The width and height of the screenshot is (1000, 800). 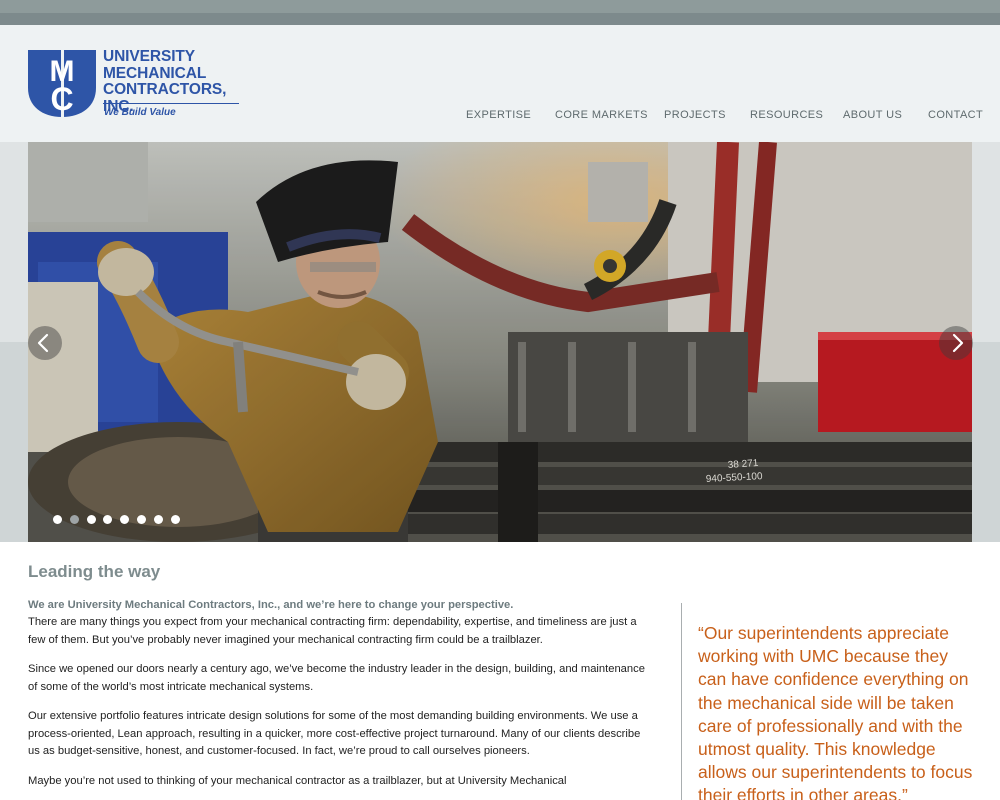 I want to click on company-name: UNIVERSITY MECHANICAL CONTRACTORS, INC., so click(x=173, y=81).